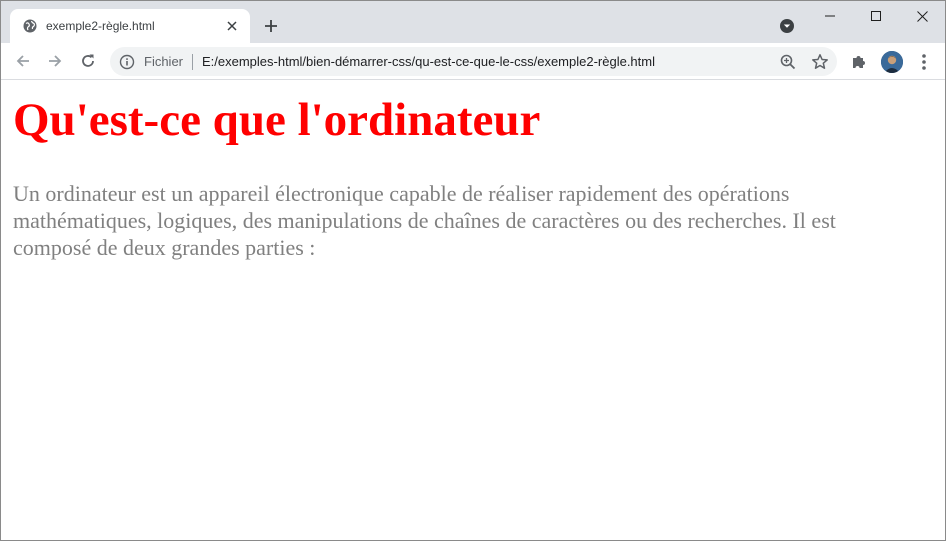  What do you see at coordinates (788, 62) in the screenshot?
I see `zoom-icon` at bounding box center [788, 62].